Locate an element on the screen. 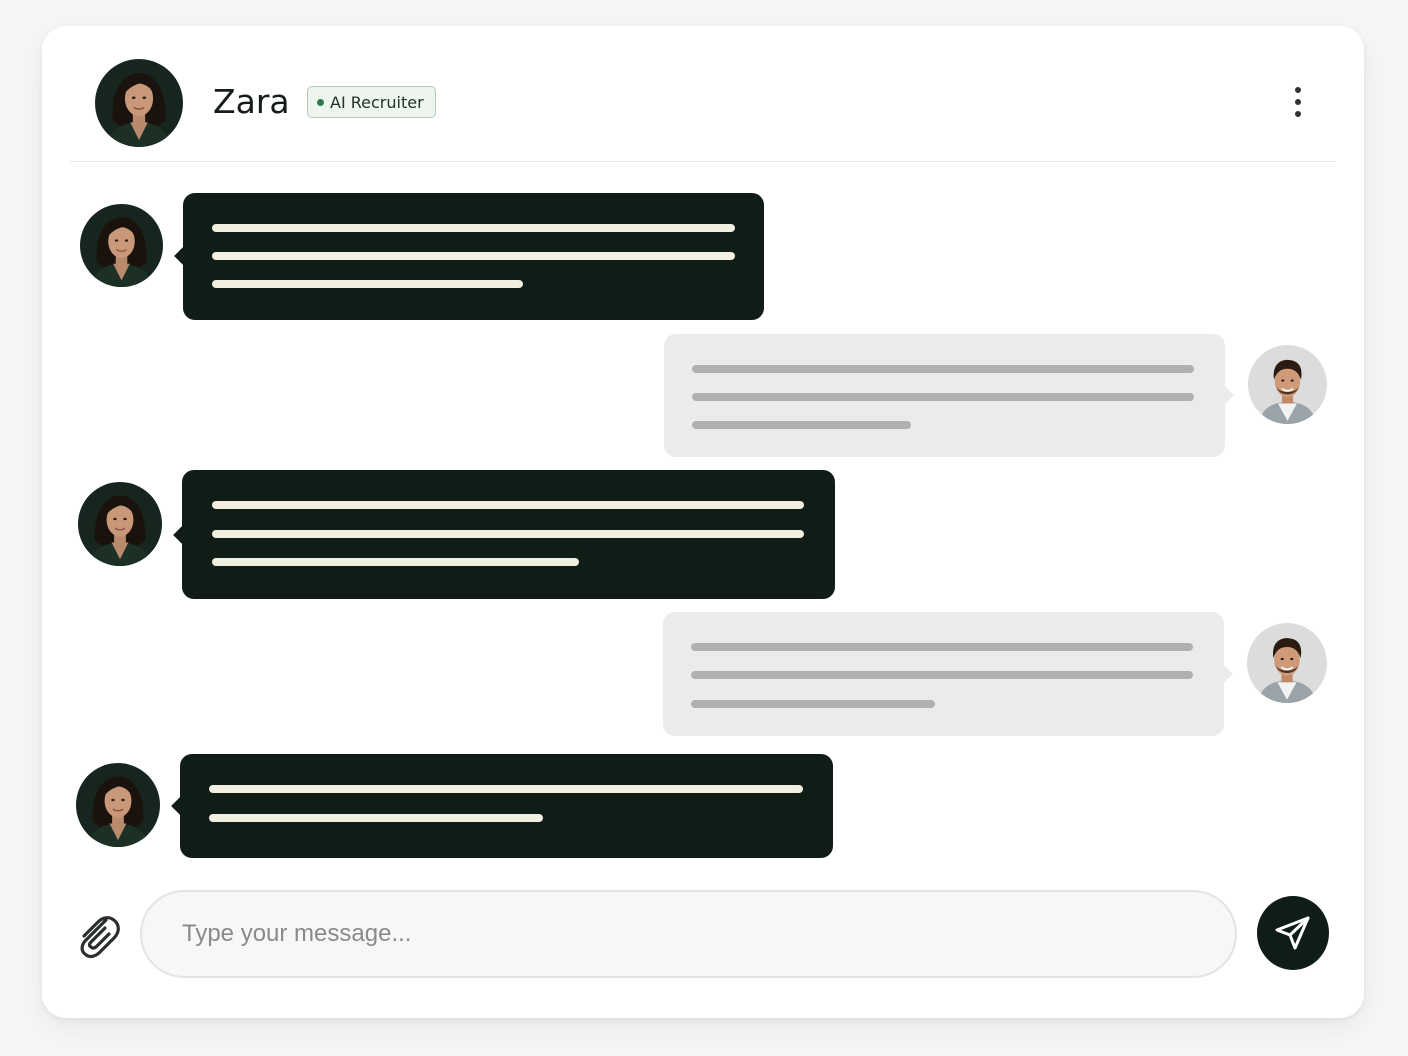  header-divider is located at coordinates (703, 161).